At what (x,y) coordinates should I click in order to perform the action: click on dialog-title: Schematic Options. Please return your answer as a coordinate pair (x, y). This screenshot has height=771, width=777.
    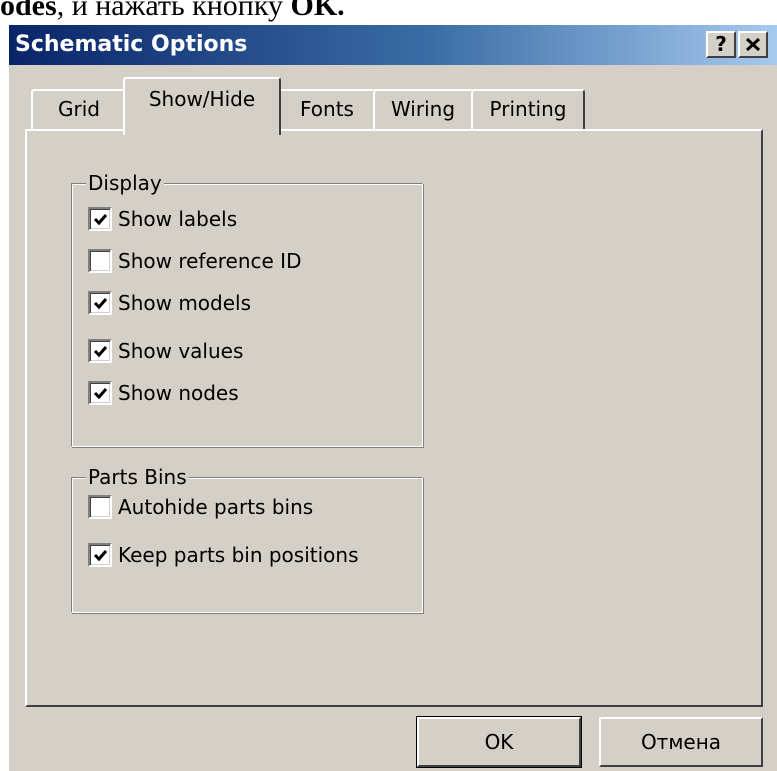
    Looking at the image, I should click on (131, 44).